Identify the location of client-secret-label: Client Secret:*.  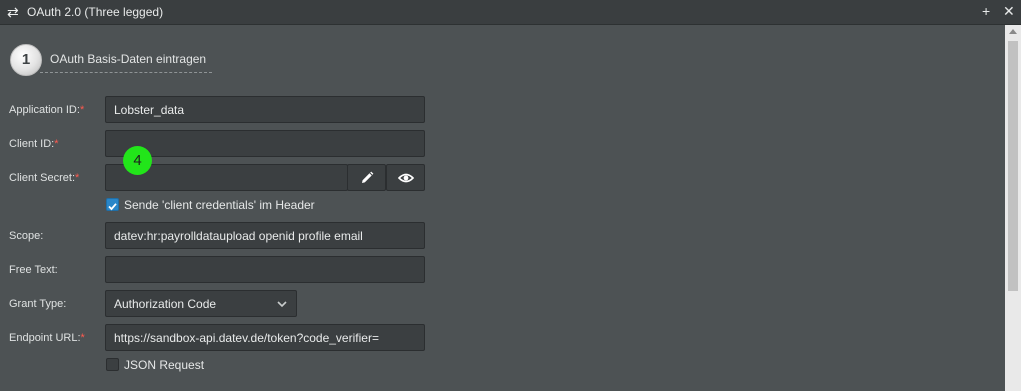
(44, 178).